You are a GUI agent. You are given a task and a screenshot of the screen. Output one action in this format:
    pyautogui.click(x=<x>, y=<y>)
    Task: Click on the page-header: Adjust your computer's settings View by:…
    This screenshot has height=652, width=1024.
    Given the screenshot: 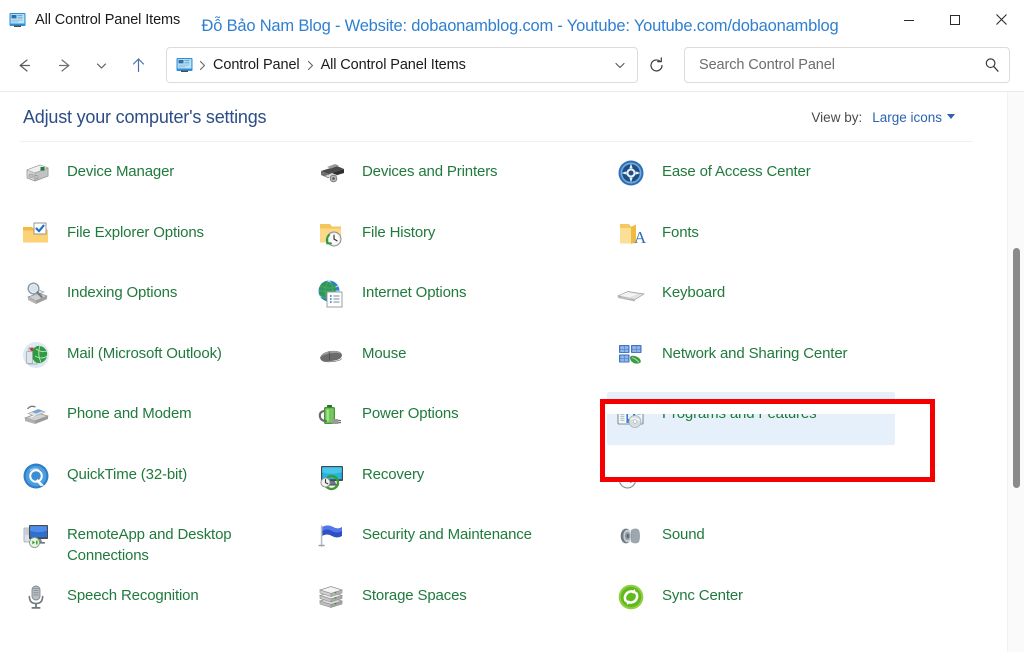 What is the action you would take?
    pyautogui.click(x=503, y=117)
    